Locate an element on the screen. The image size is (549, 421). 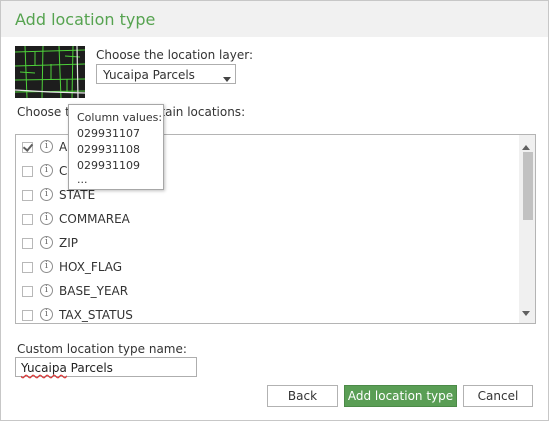
dialog-title: Add location type is located at coordinates (85, 19).